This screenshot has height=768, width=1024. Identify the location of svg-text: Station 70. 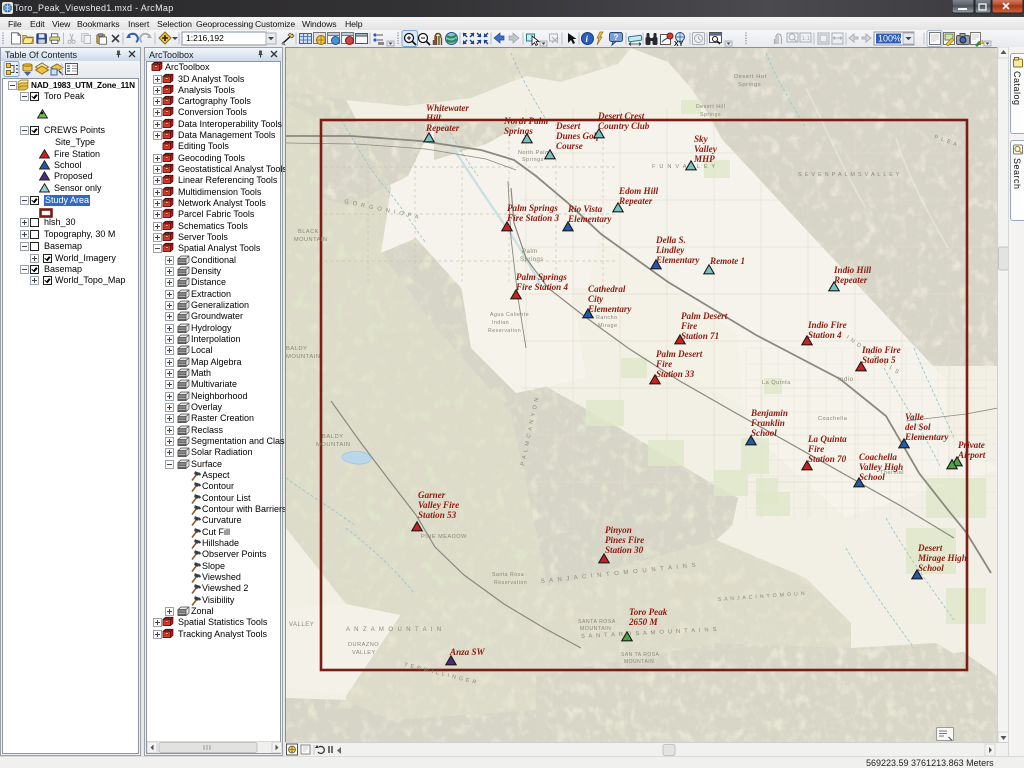
(827, 459).